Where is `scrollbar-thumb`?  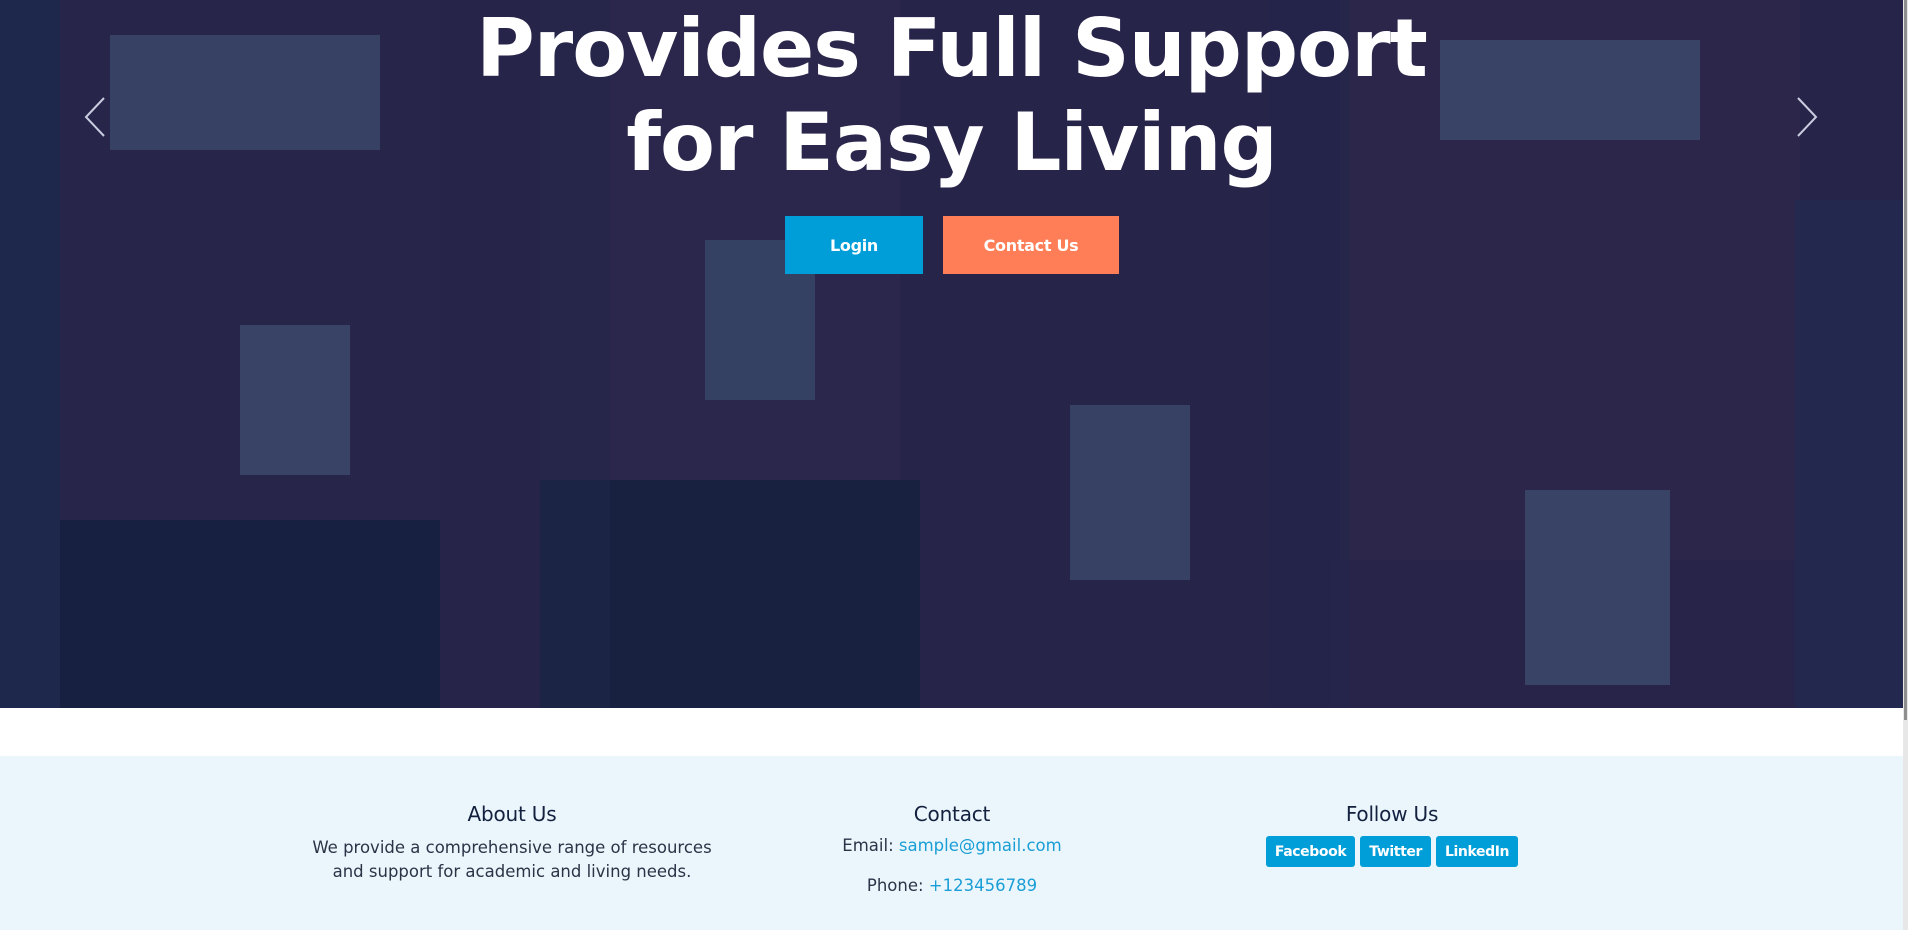 scrollbar-thumb is located at coordinates (1905, 360).